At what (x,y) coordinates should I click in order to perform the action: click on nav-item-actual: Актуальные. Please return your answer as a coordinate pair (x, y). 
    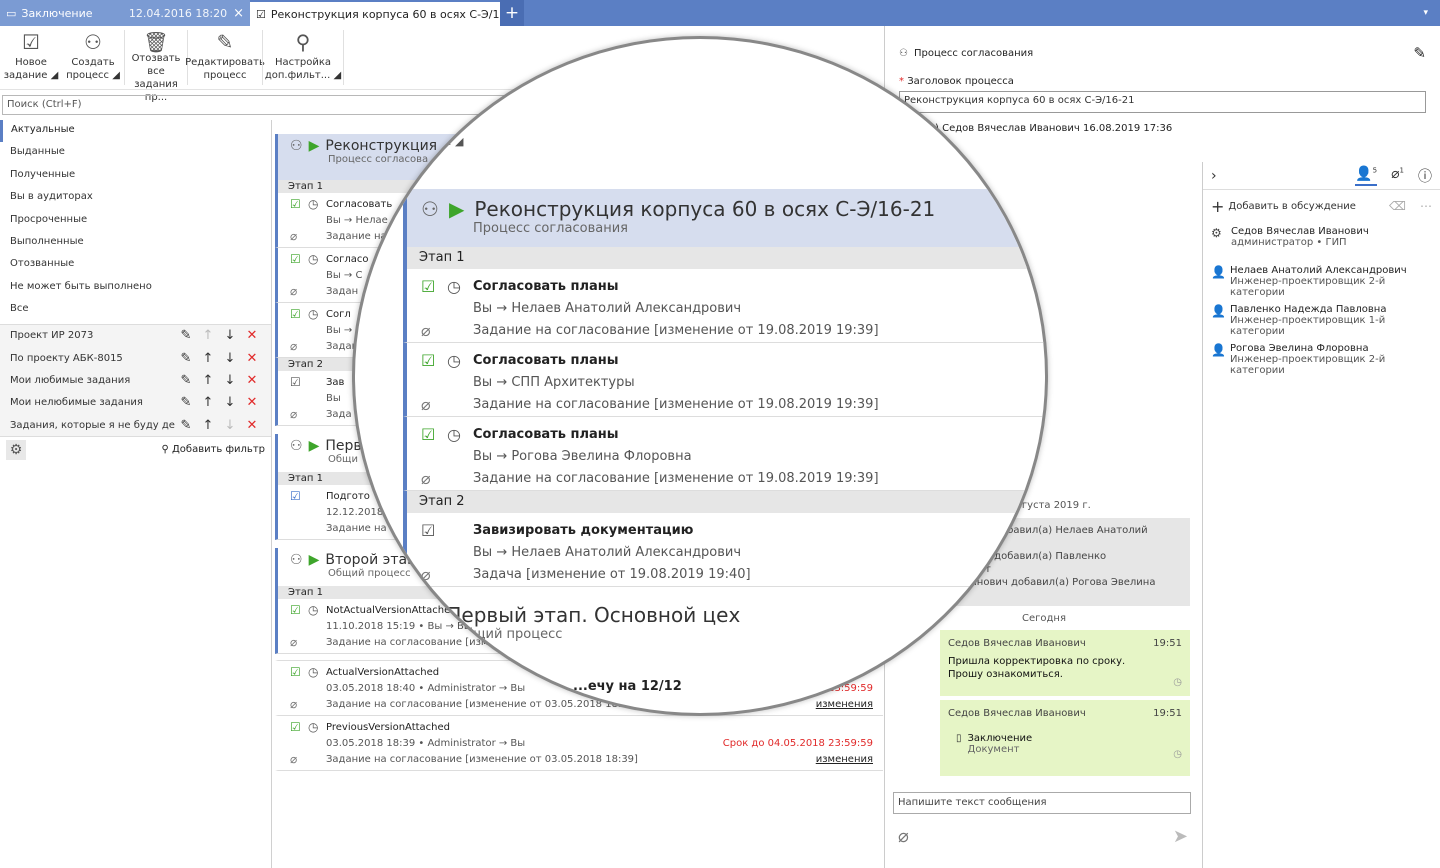
    Looking at the image, I should click on (135, 131).